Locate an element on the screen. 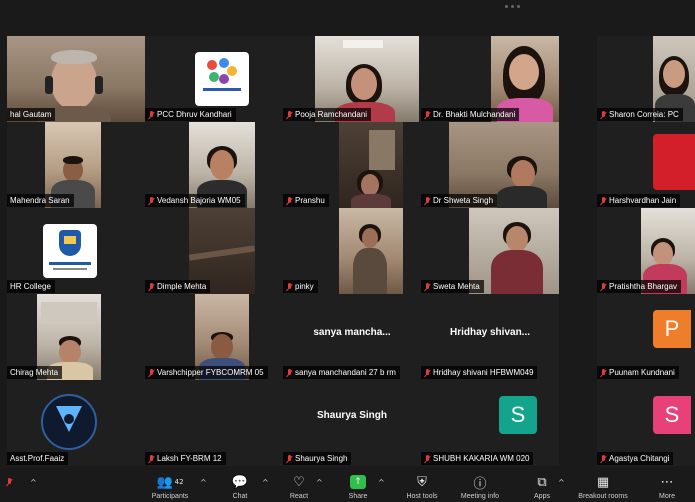  chat-icon: 💬 is located at coordinates (240, 482).